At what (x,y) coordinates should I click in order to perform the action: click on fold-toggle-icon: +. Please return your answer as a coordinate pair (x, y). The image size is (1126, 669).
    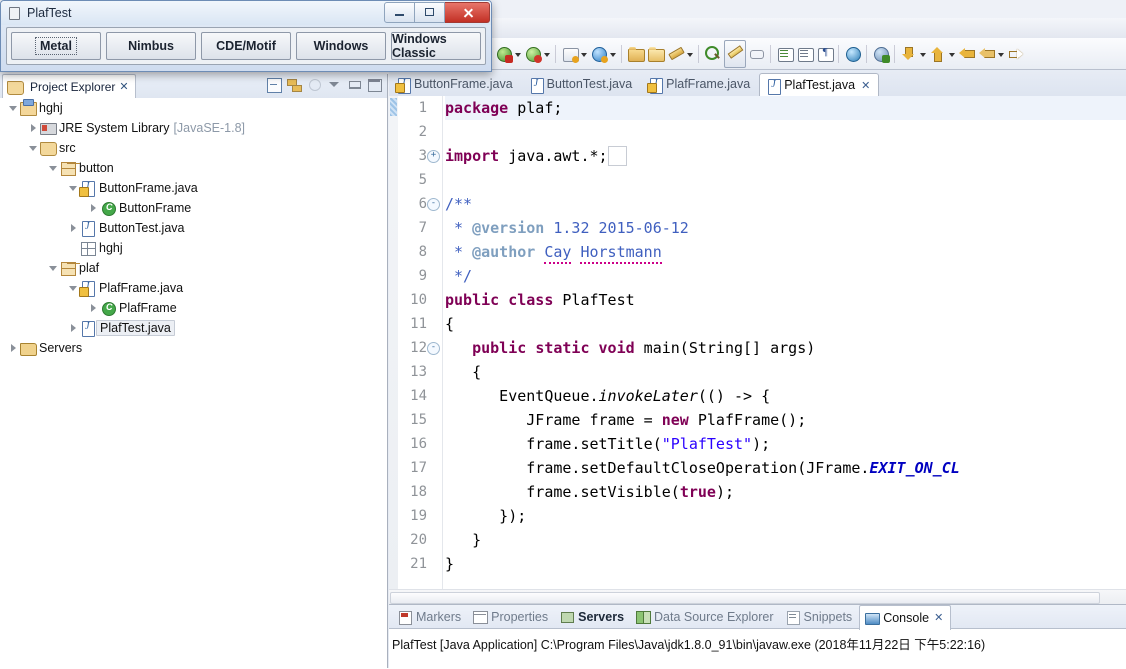
    Looking at the image, I should click on (433, 156).